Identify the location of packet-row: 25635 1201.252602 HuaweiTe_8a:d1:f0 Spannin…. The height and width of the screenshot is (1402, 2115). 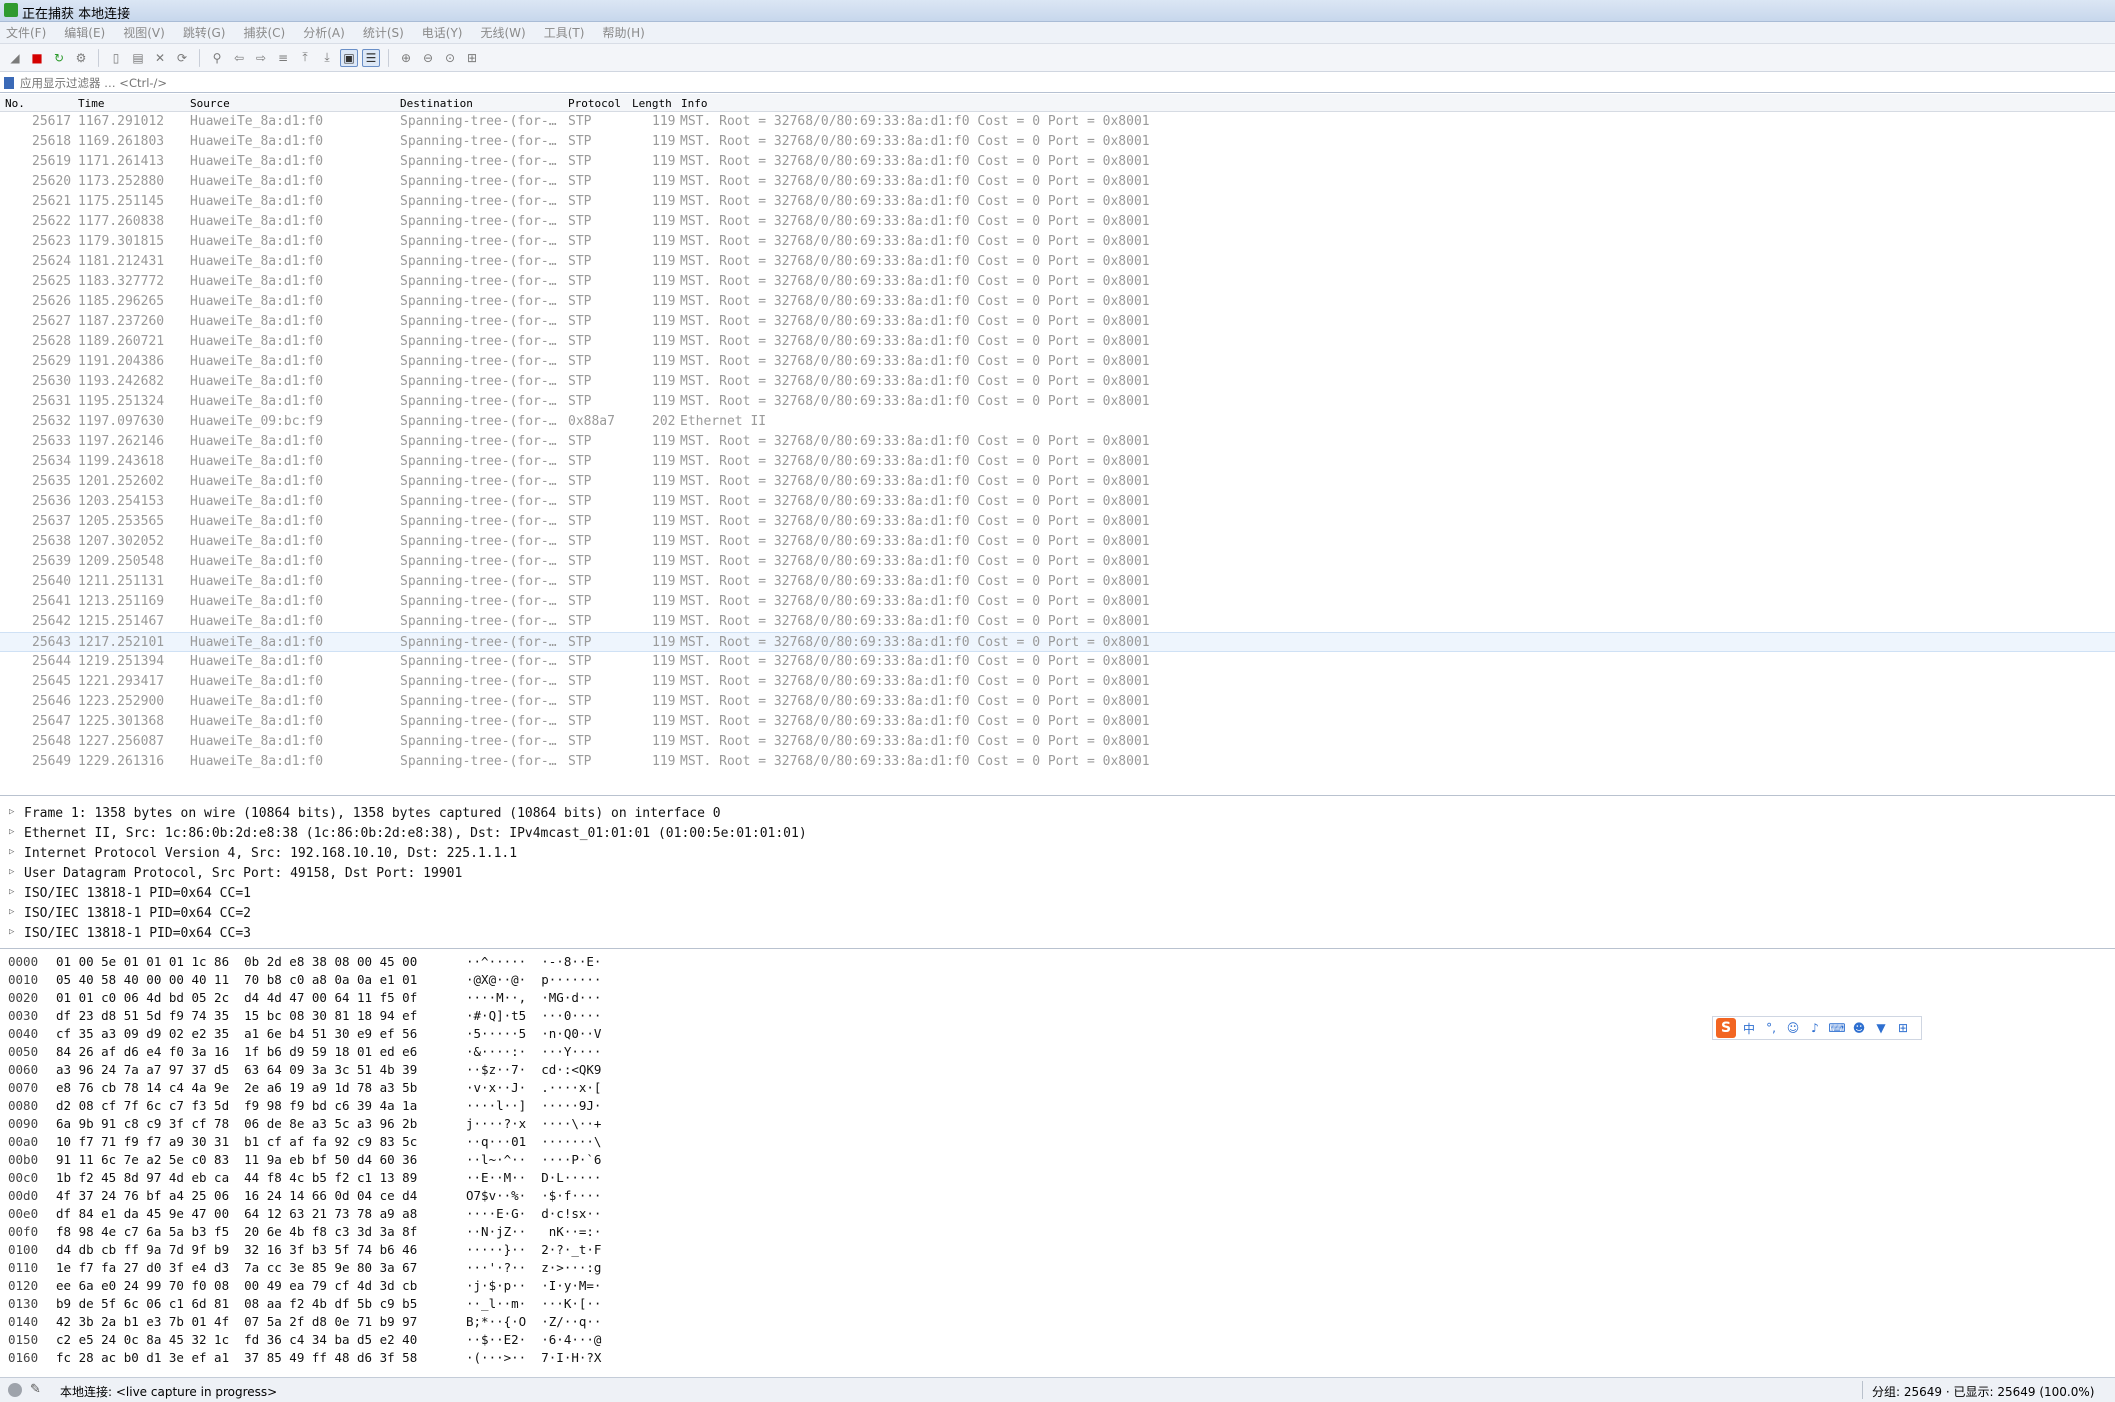
(1057, 482).